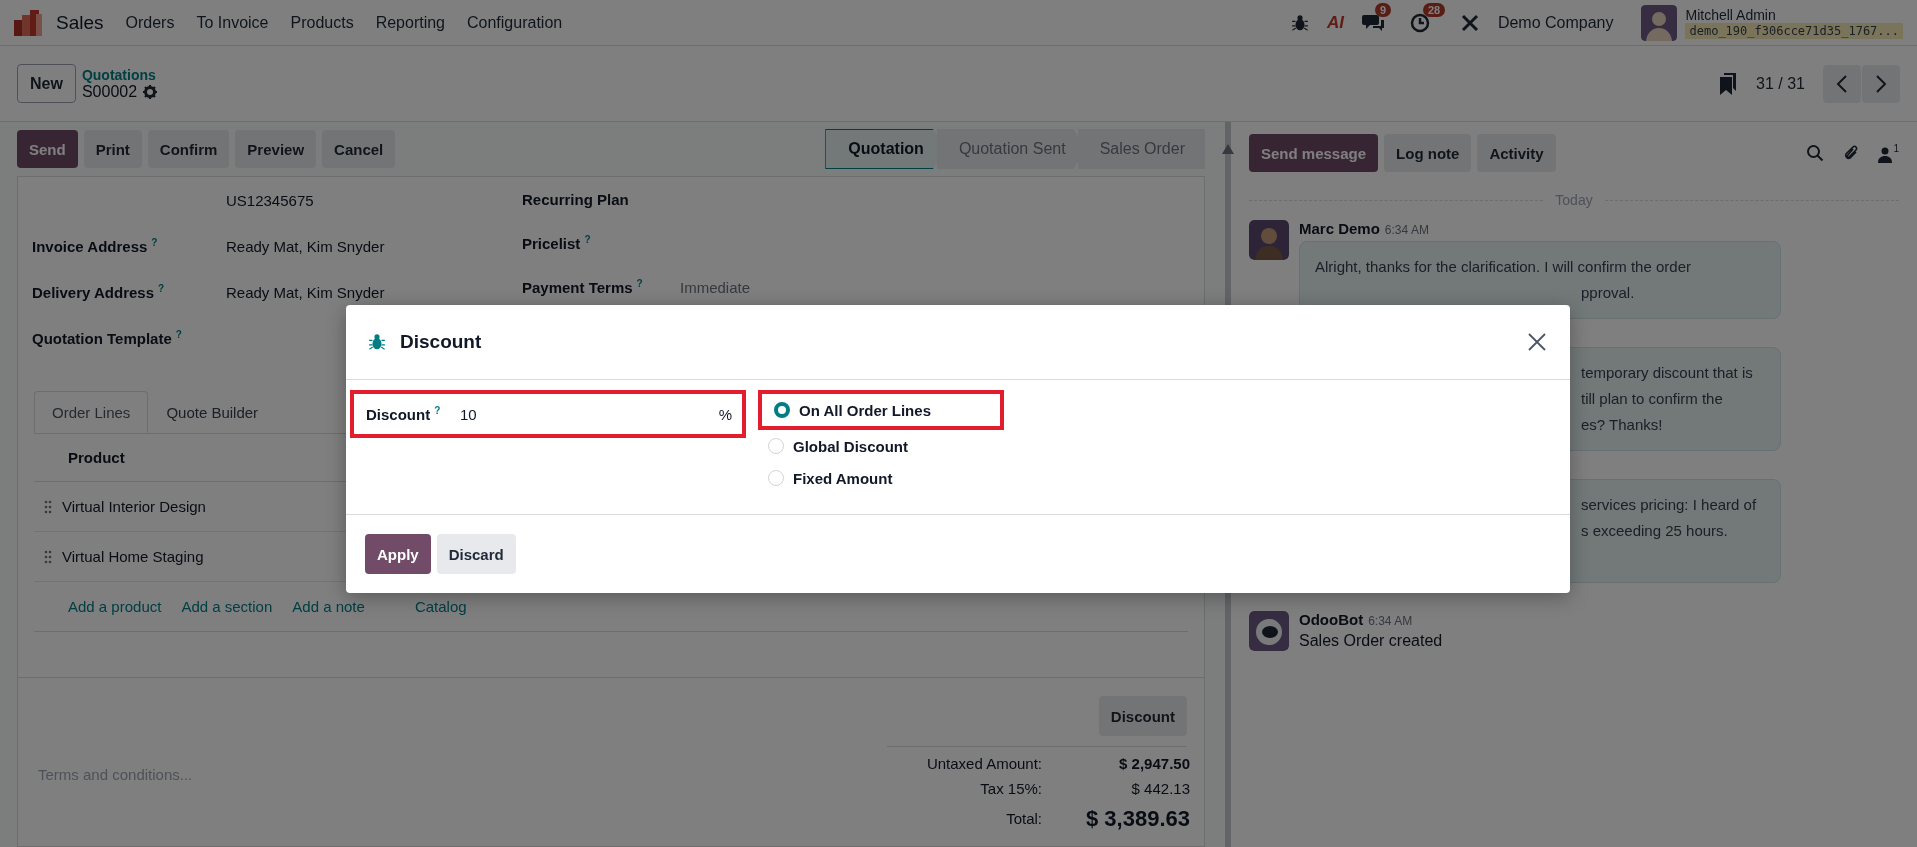  Describe the element at coordinates (1142, 716) in the screenshot. I see `discount-button: Discount` at that location.